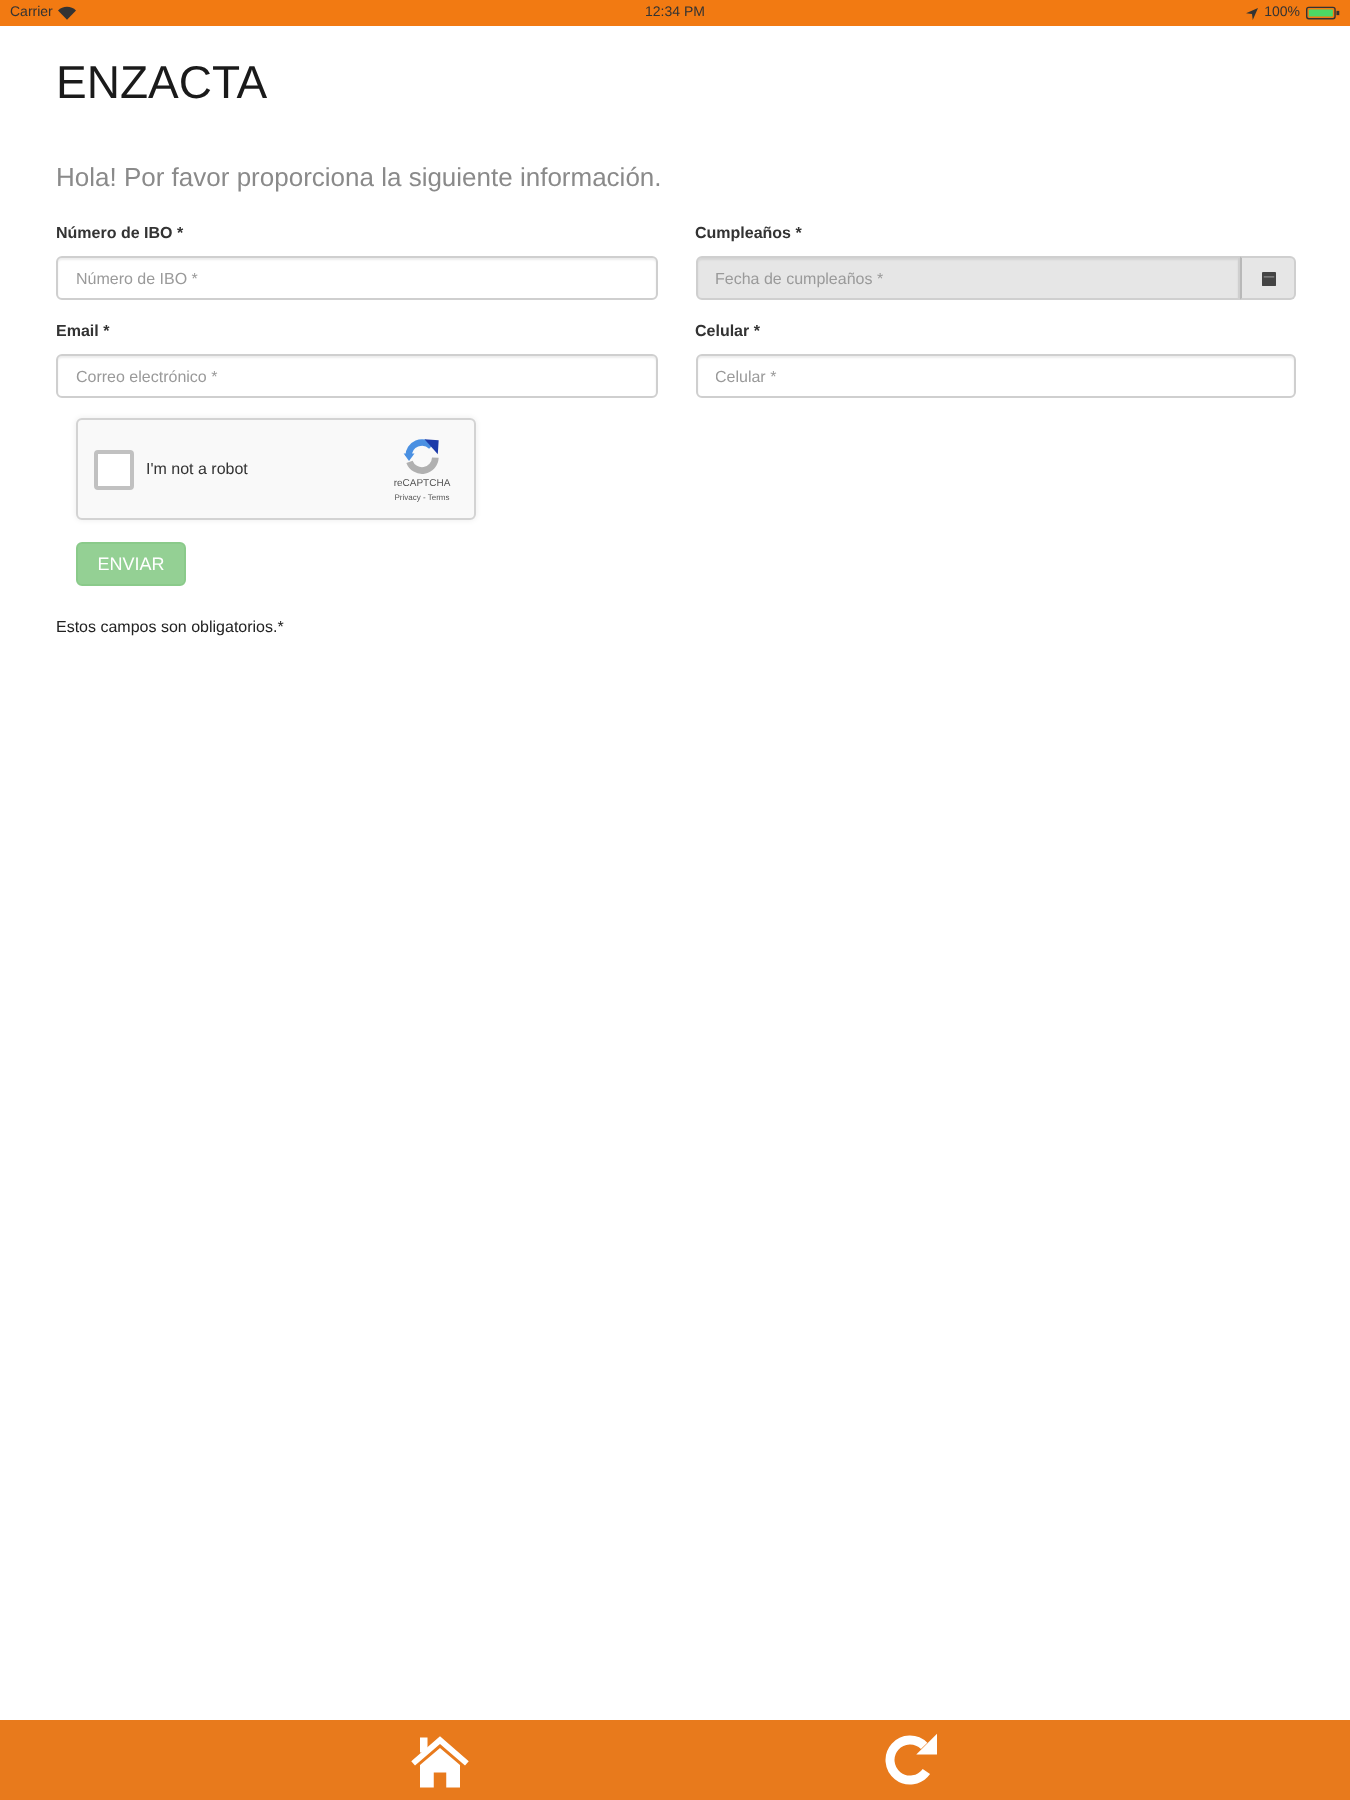 The image size is (1350, 1800). What do you see at coordinates (1323, 13) in the screenshot?
I see `battery-icon` at bounding box center [1323, 13].